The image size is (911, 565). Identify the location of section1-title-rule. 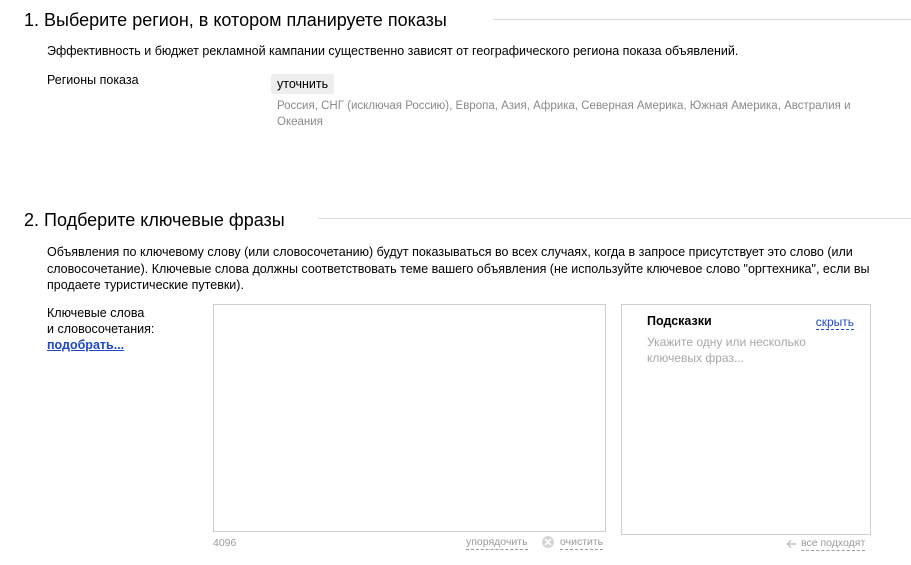
(702, 19).